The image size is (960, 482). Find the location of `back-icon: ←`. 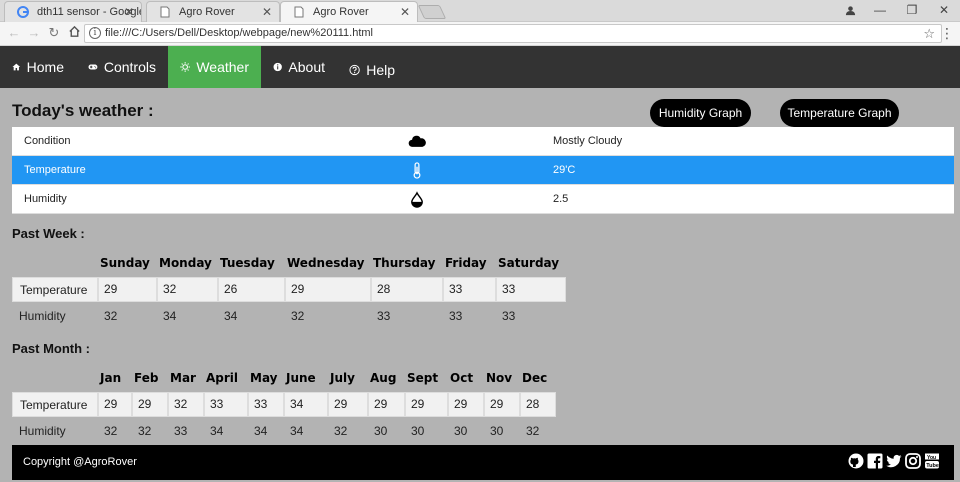

back-icon: ← is located at coordinates (14, 33).